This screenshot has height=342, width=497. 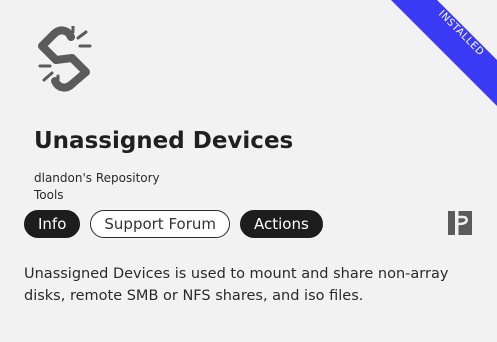 I want to click on app-title: Unassigned Devices, so click(x=164, y=141).